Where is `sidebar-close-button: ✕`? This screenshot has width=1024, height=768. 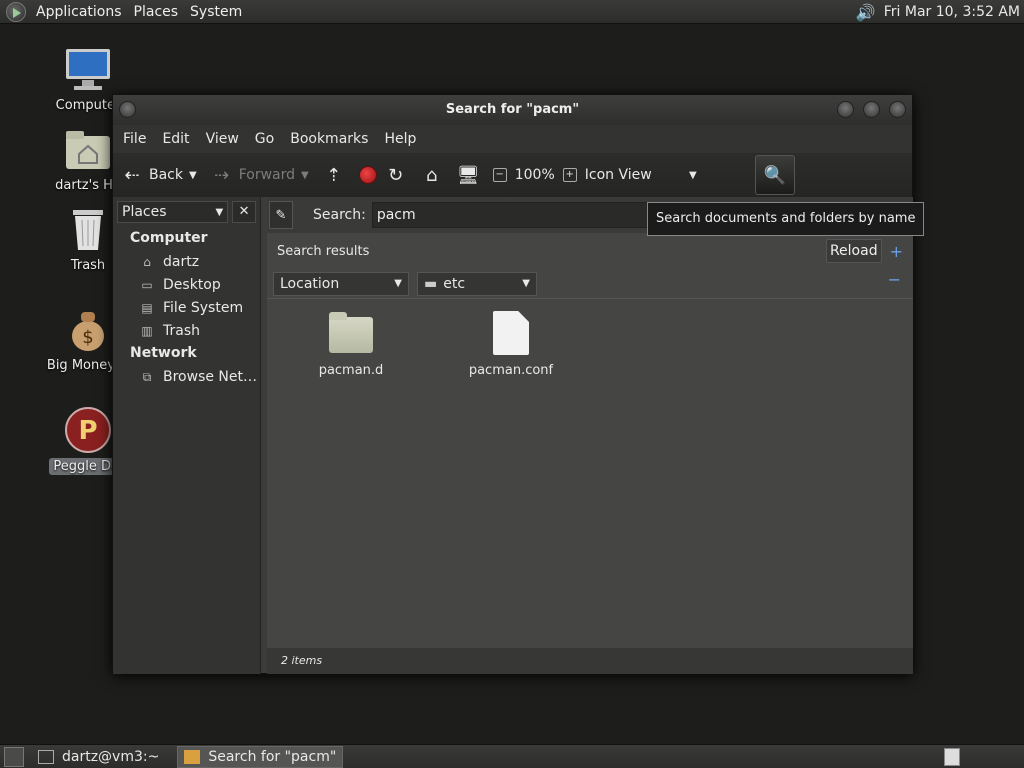
sidebar-close-button: ✕ is located at coordinates (244, 212).